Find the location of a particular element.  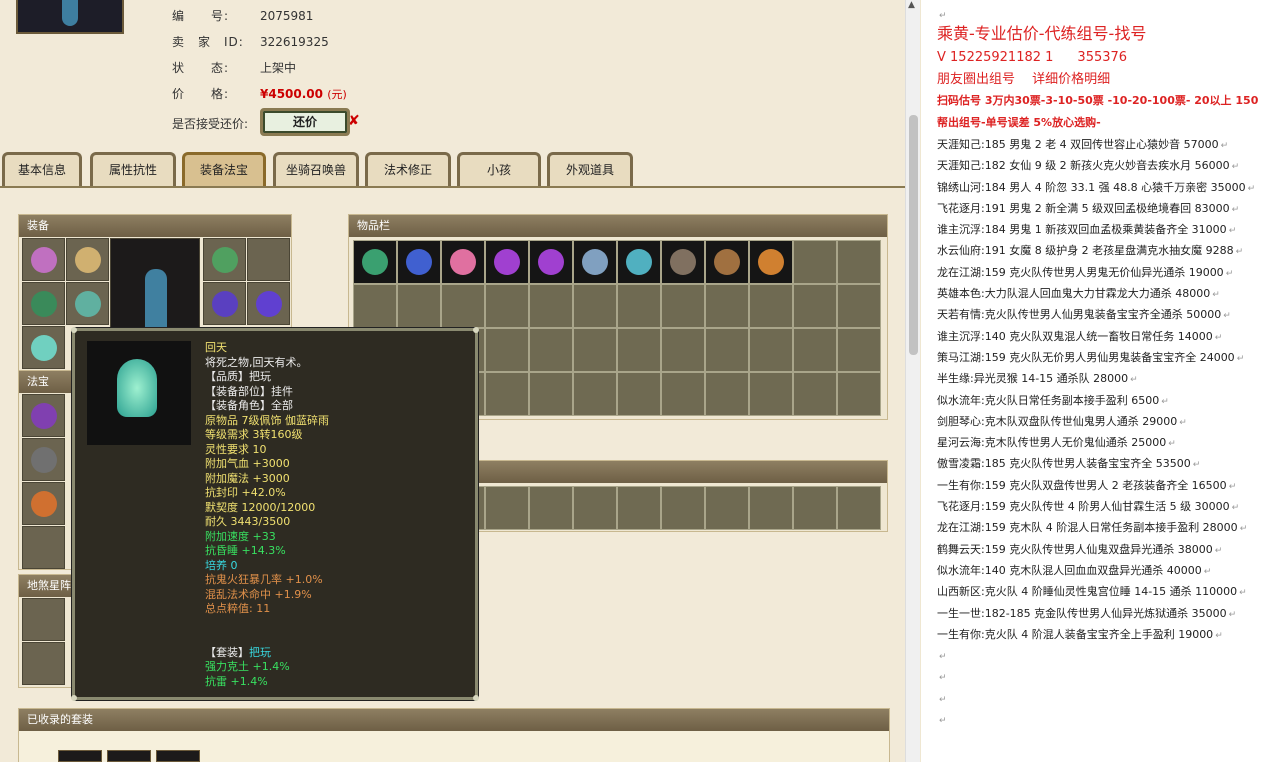

scroll-up-icon: ▲ is located at coordinates (911, 5).